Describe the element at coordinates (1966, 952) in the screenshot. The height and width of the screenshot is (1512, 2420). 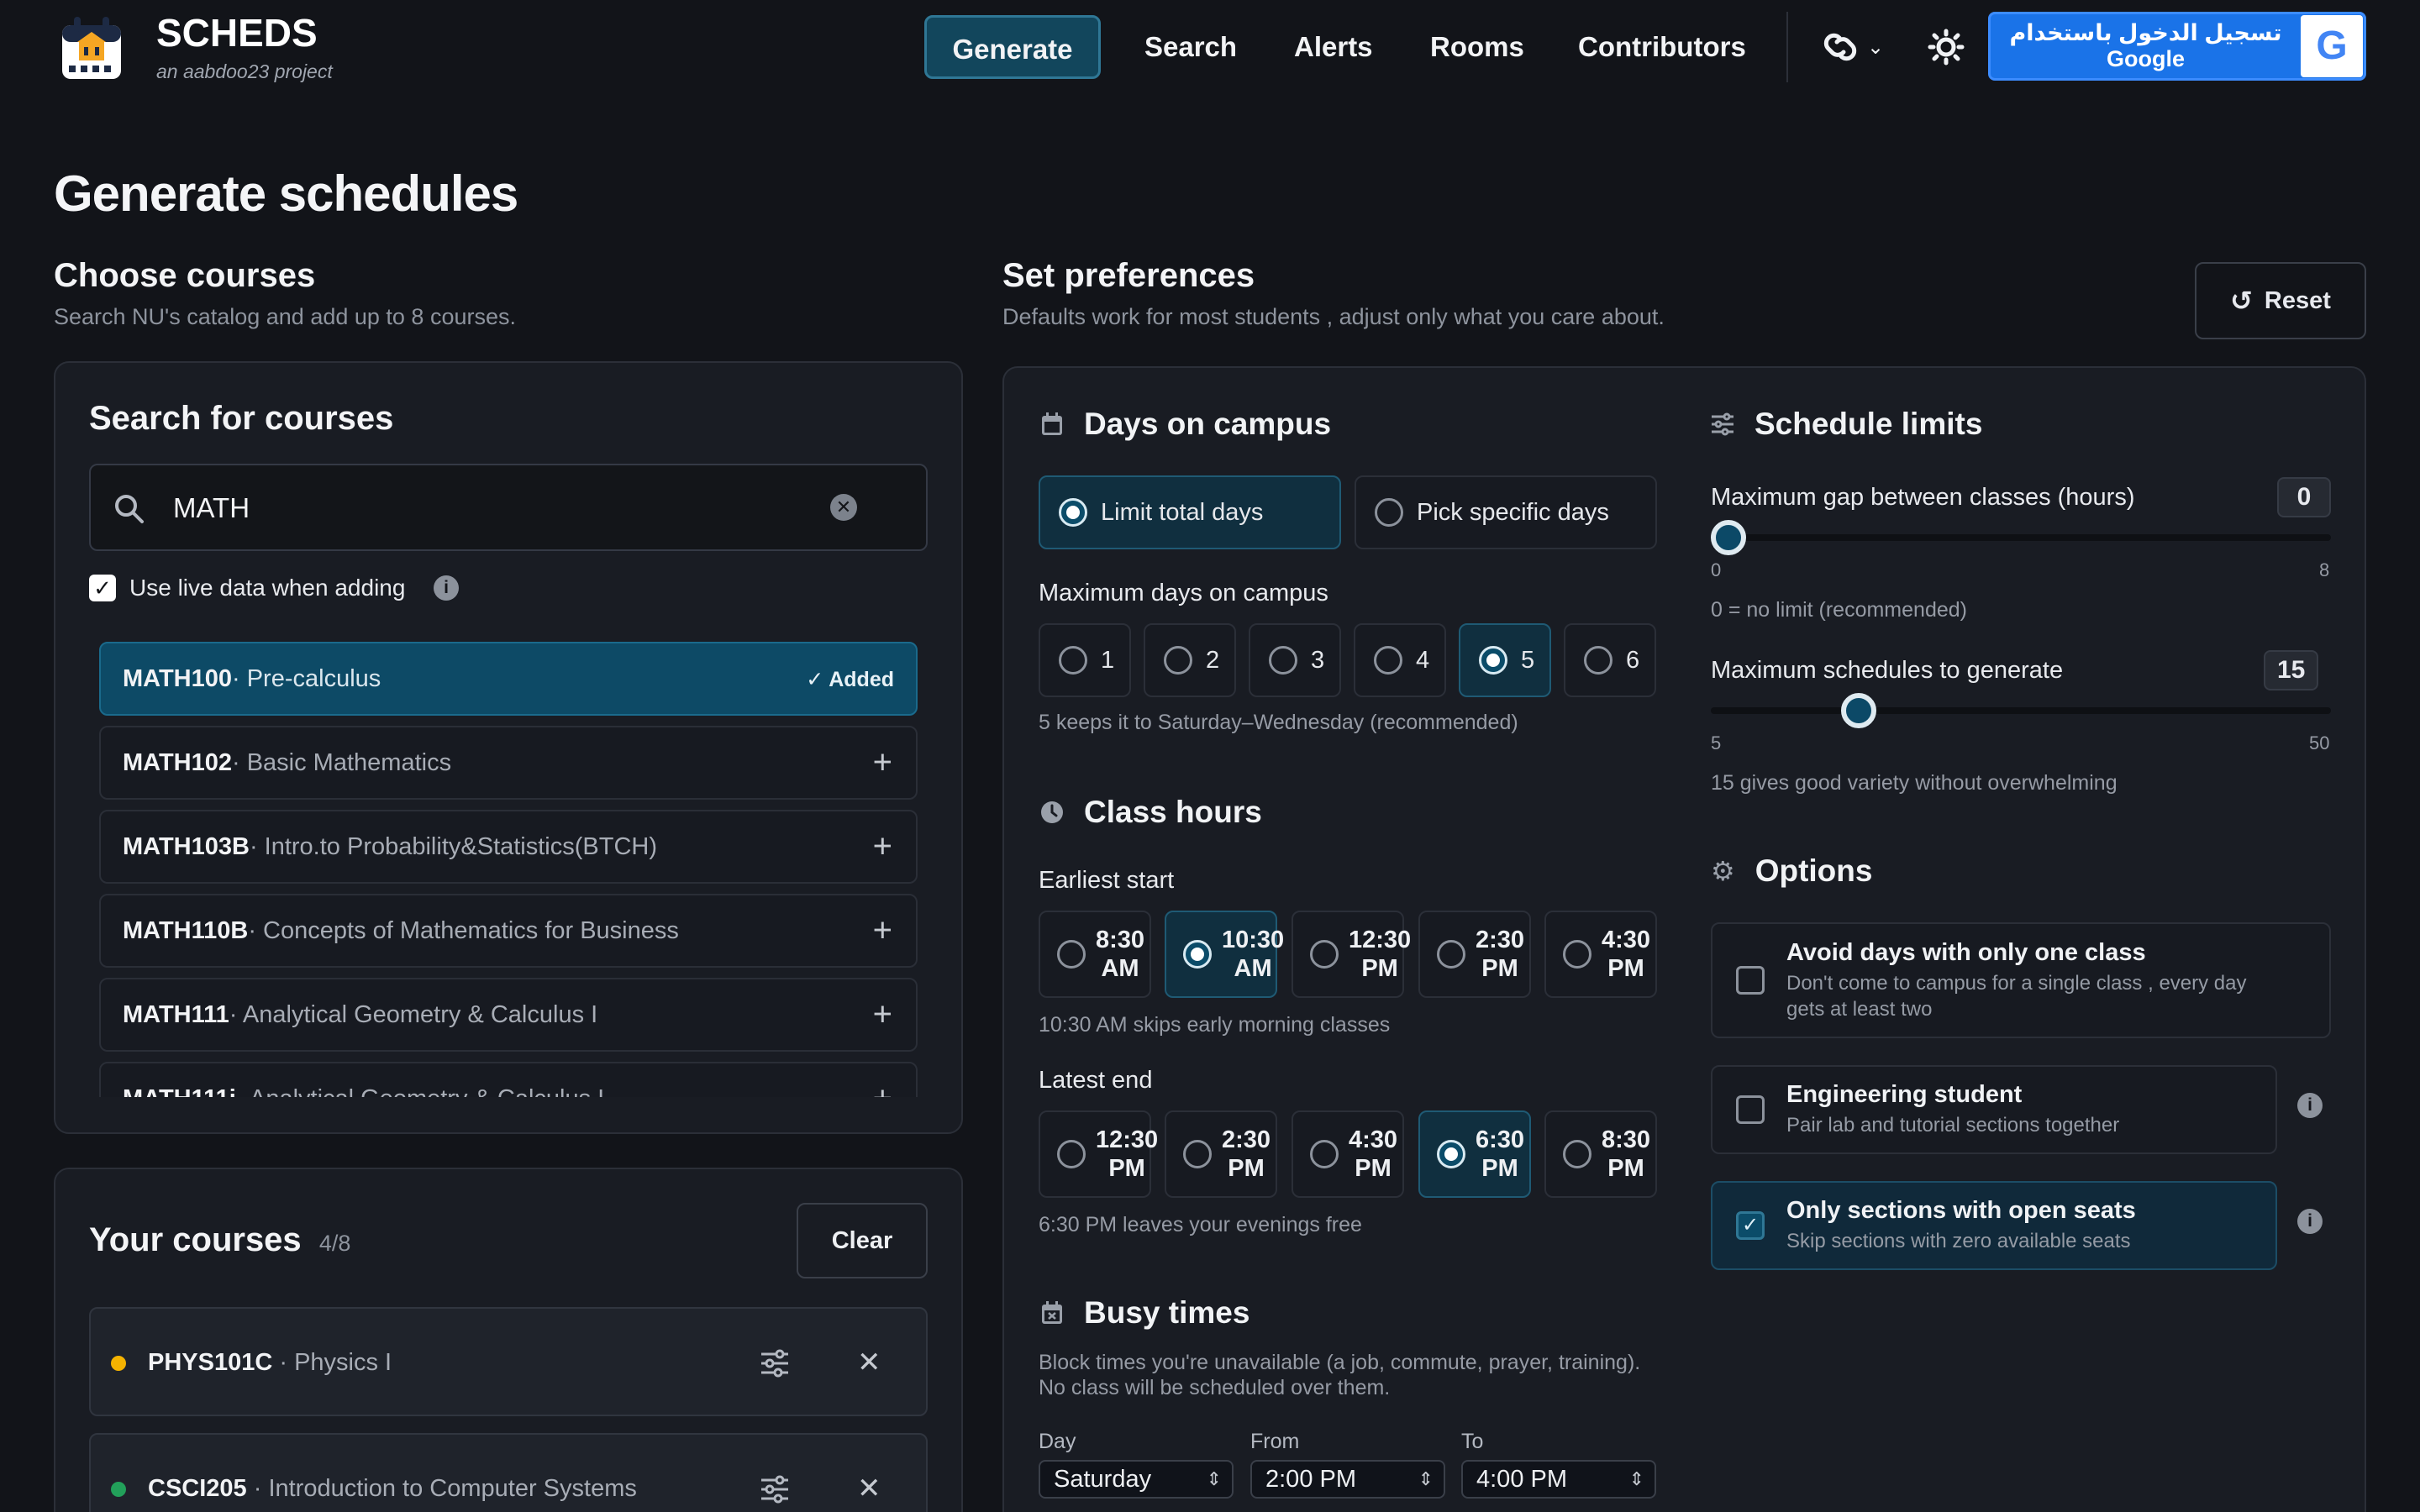
I see `option-title: Avoid days with only one class` at that location.